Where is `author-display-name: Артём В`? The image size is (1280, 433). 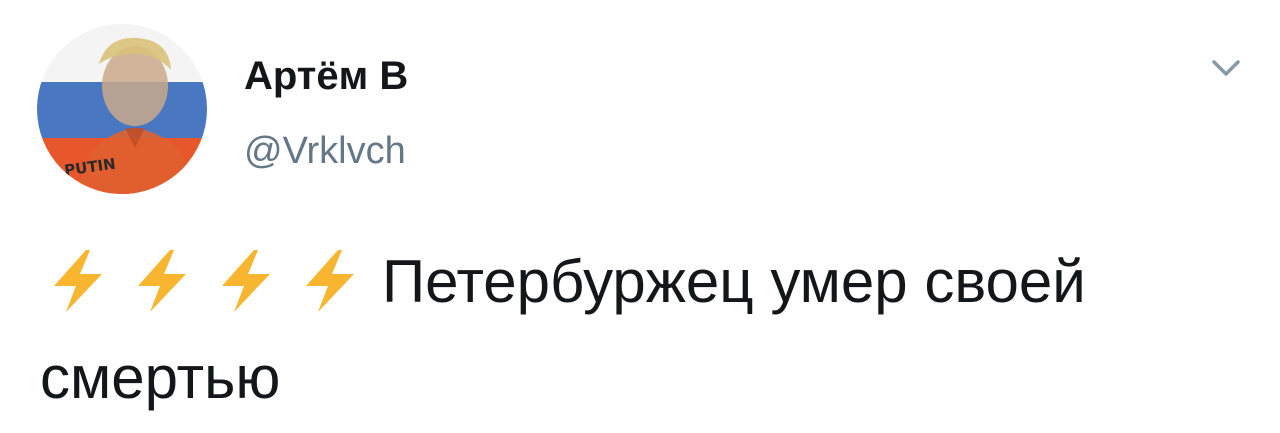 author-display-name: Артём В is located at coordinates (326, 76).